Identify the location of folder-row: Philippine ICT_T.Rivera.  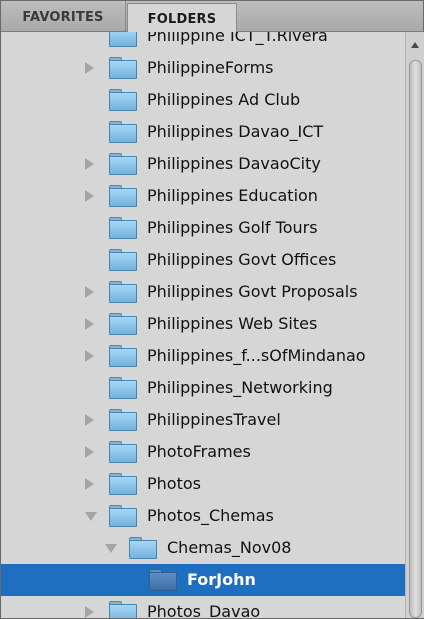
(203, 42).